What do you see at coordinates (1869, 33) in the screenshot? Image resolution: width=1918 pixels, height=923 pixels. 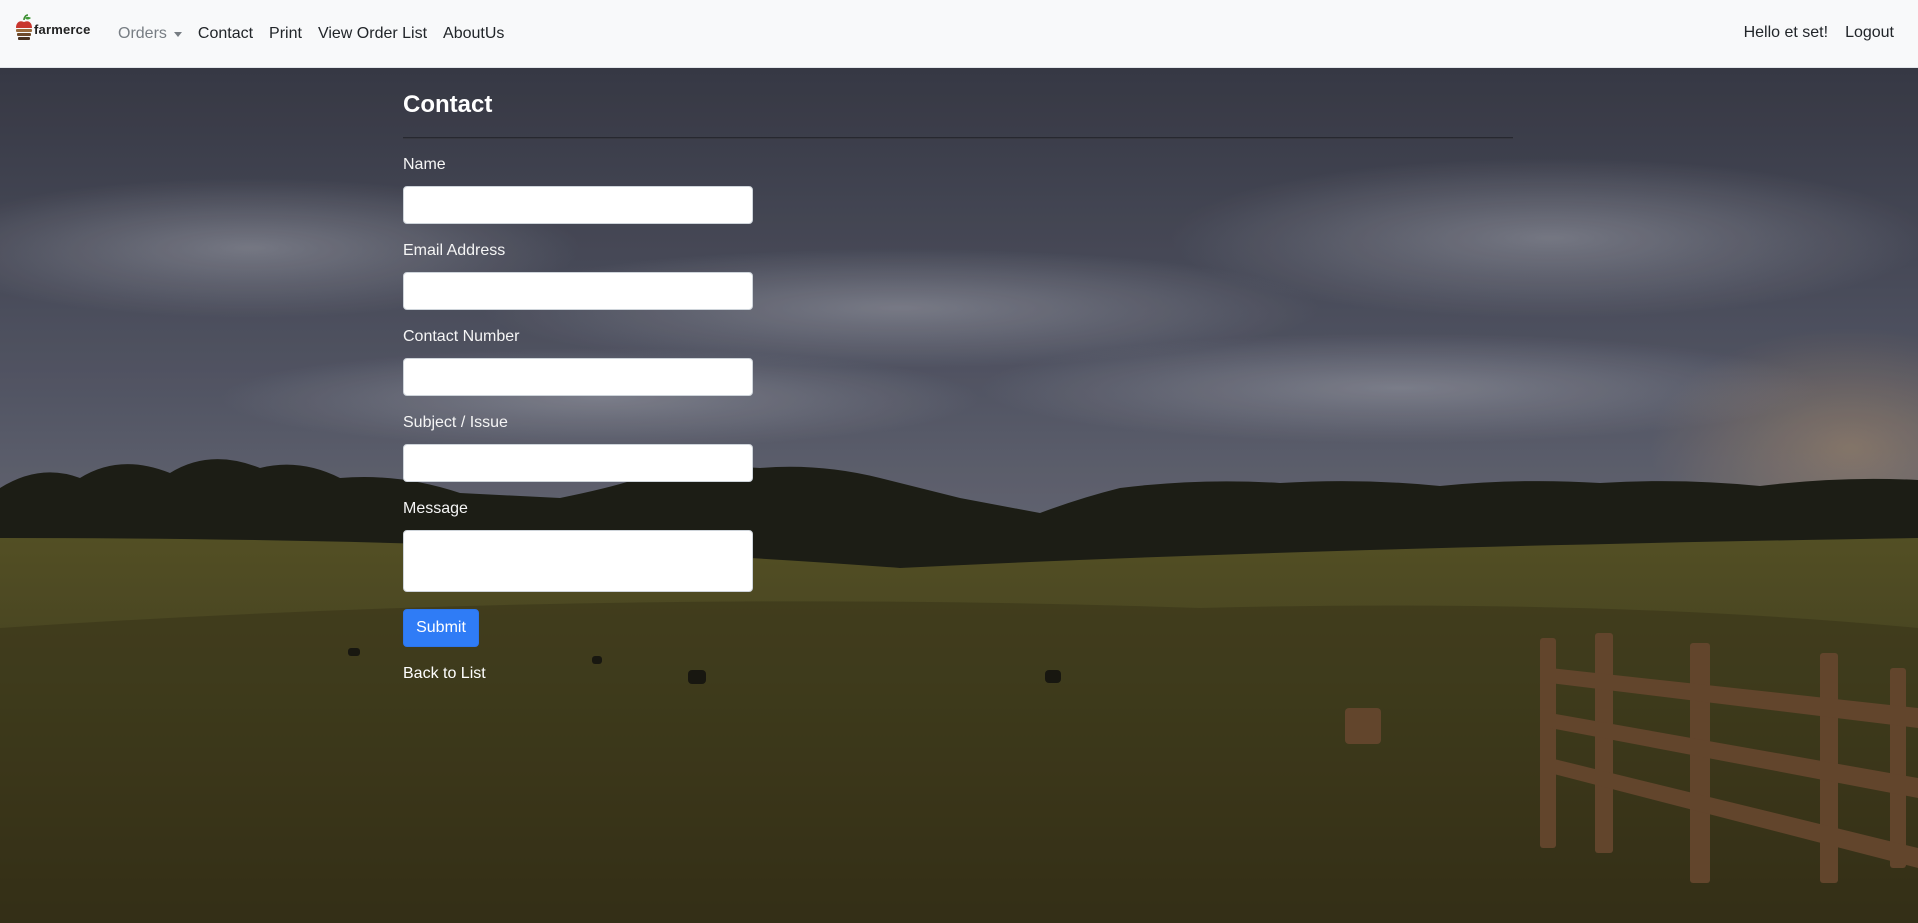 I see `logout-link: Logout` at bounding box center [1869, 33].